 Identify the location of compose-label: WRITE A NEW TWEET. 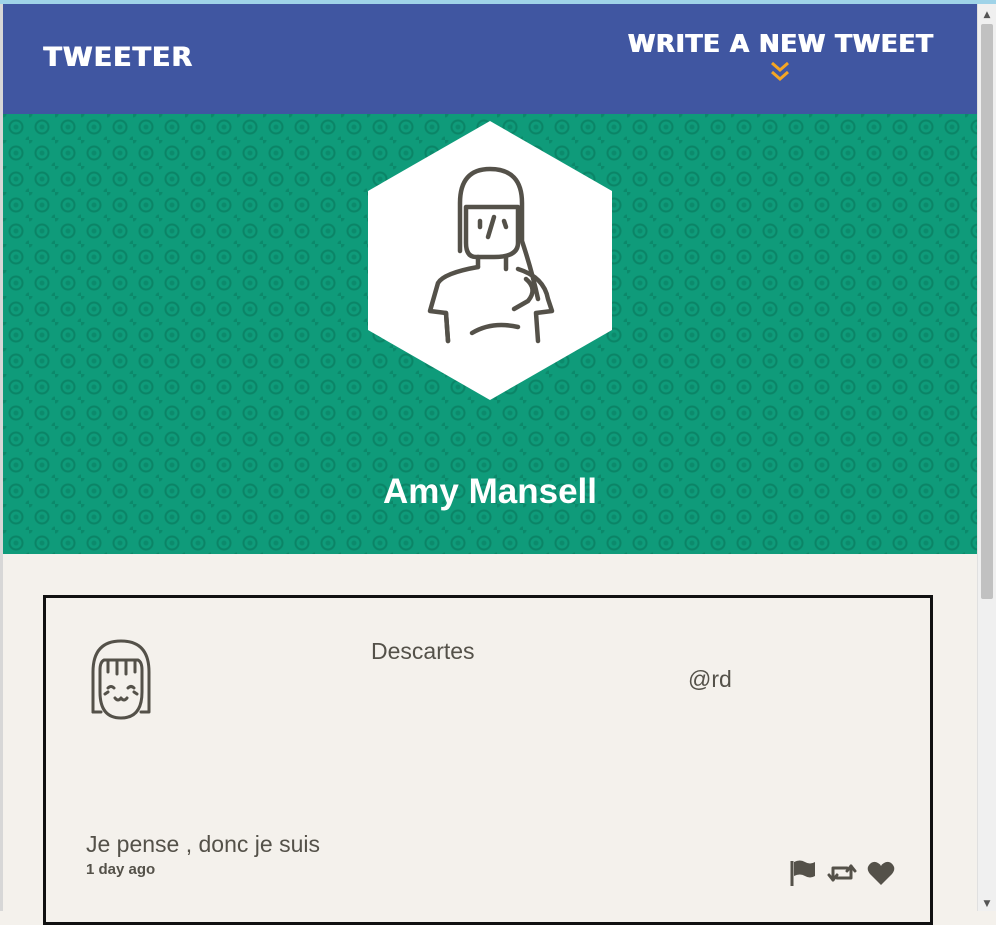
(780, 43).